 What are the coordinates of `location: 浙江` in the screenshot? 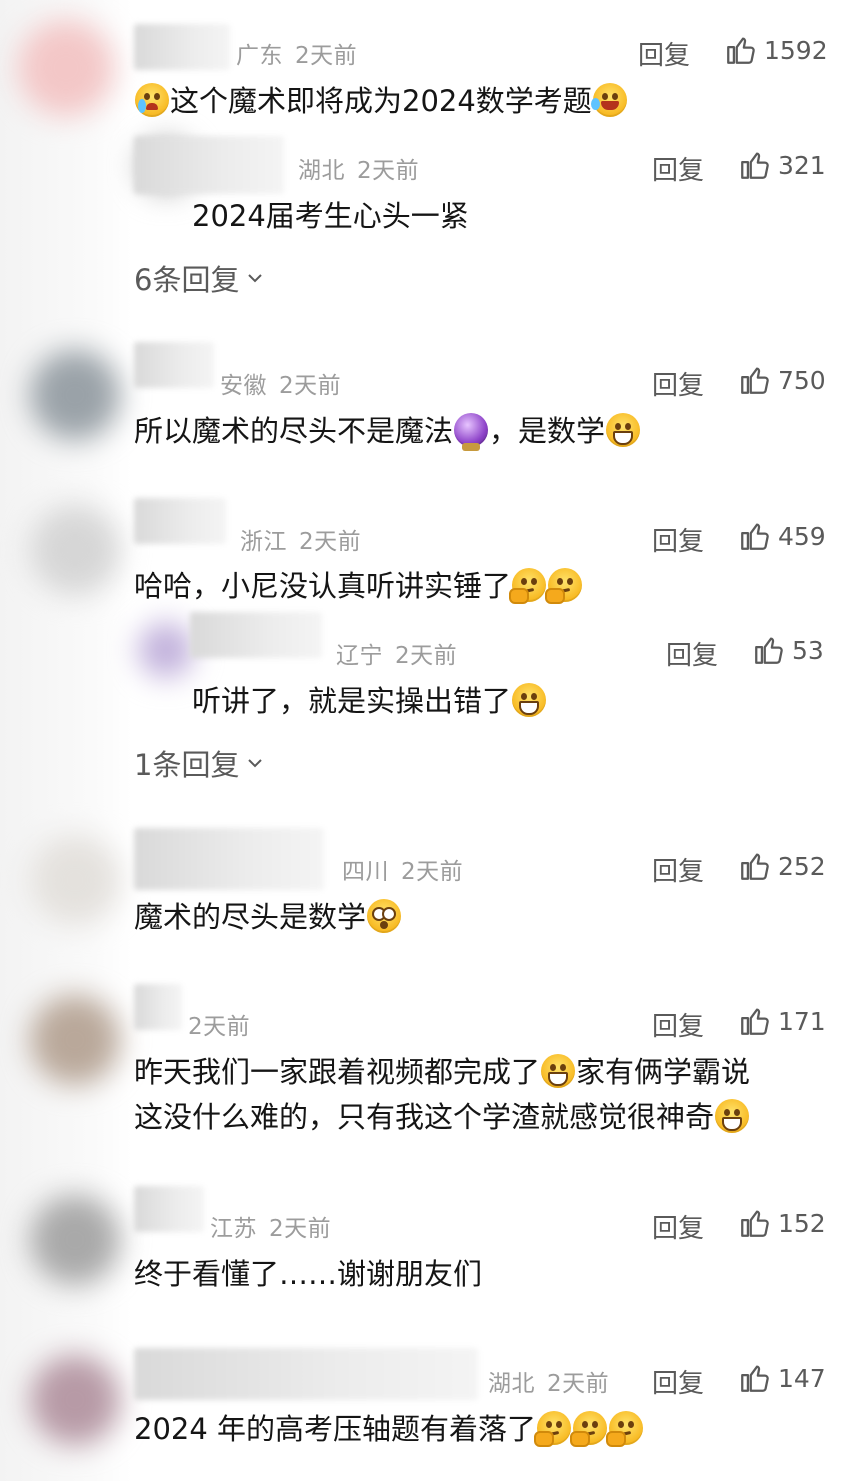 It's located at (263, 542).